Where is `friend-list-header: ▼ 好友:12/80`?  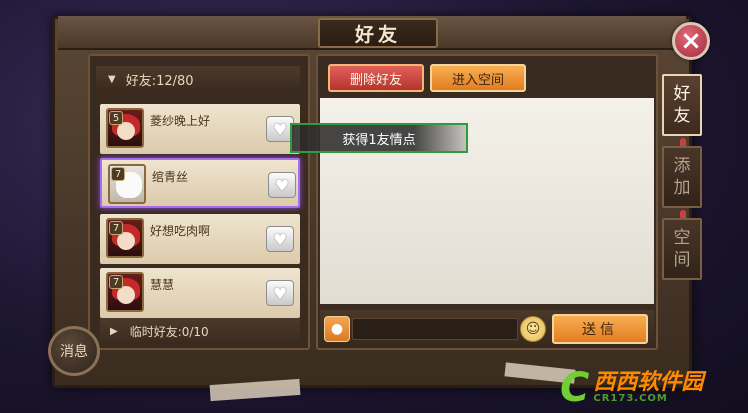
friend-list-header: ▼ 好友:12/80 is located at coordinates (198, 79).